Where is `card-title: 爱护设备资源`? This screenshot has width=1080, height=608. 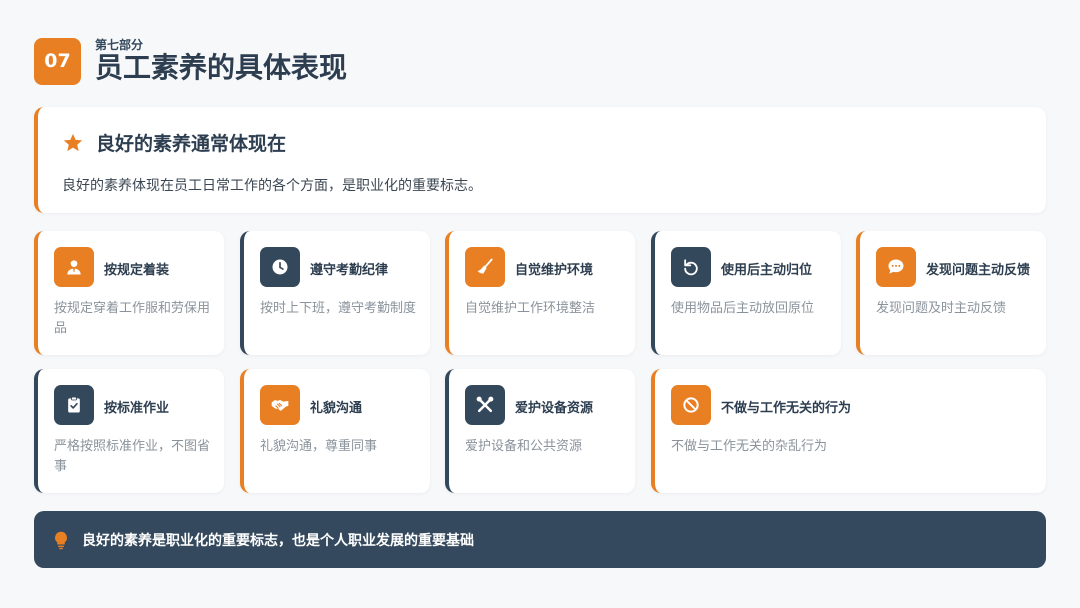
card-title: 爱护设备资源 is located at coordinates (554, 408).